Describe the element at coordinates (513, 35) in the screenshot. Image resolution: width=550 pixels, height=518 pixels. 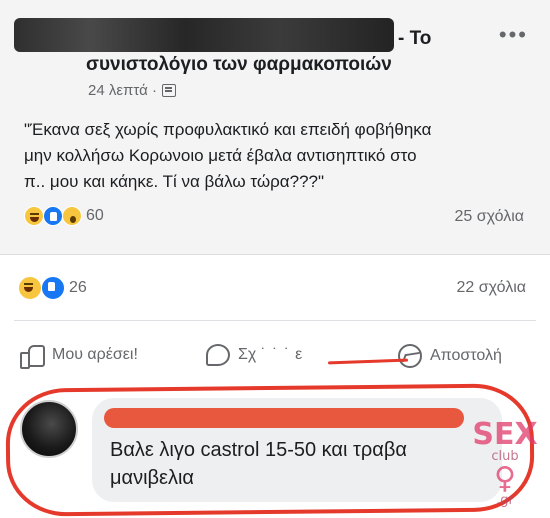
I see `more-dots-icon: •••` at that location.